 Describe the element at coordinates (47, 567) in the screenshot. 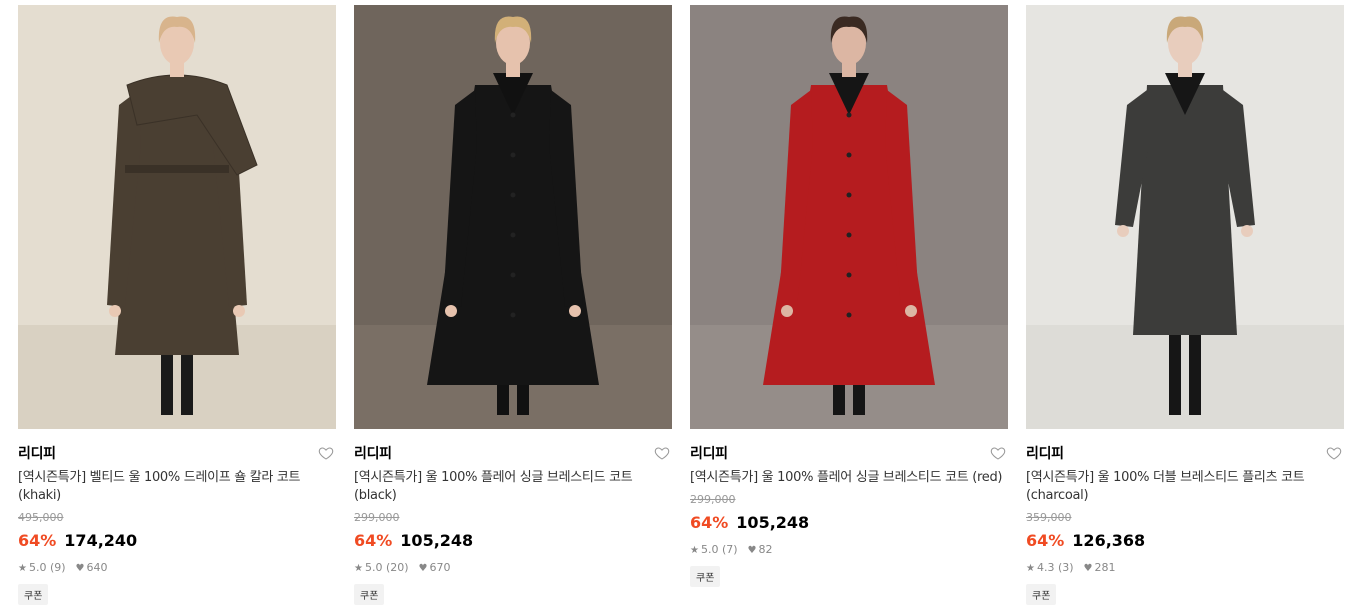

I see `rating: 5.0 (9)` at that location.